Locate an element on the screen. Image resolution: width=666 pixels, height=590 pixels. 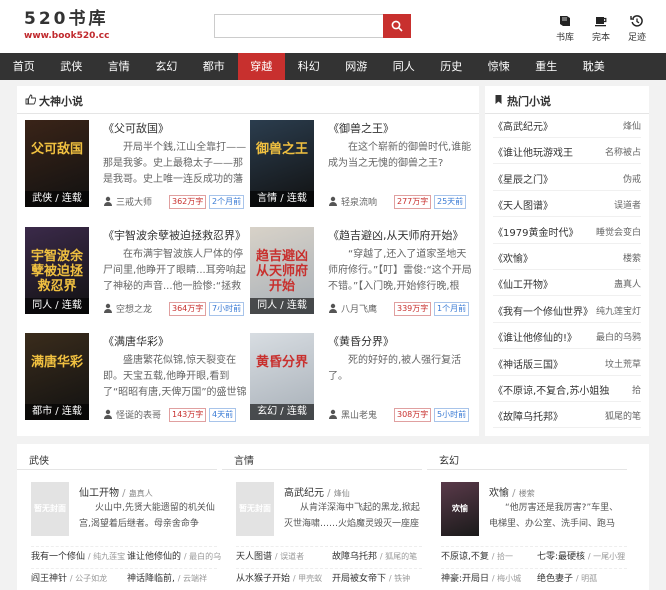
feature-title: 欢愉 is located at coordinates (499, 493).